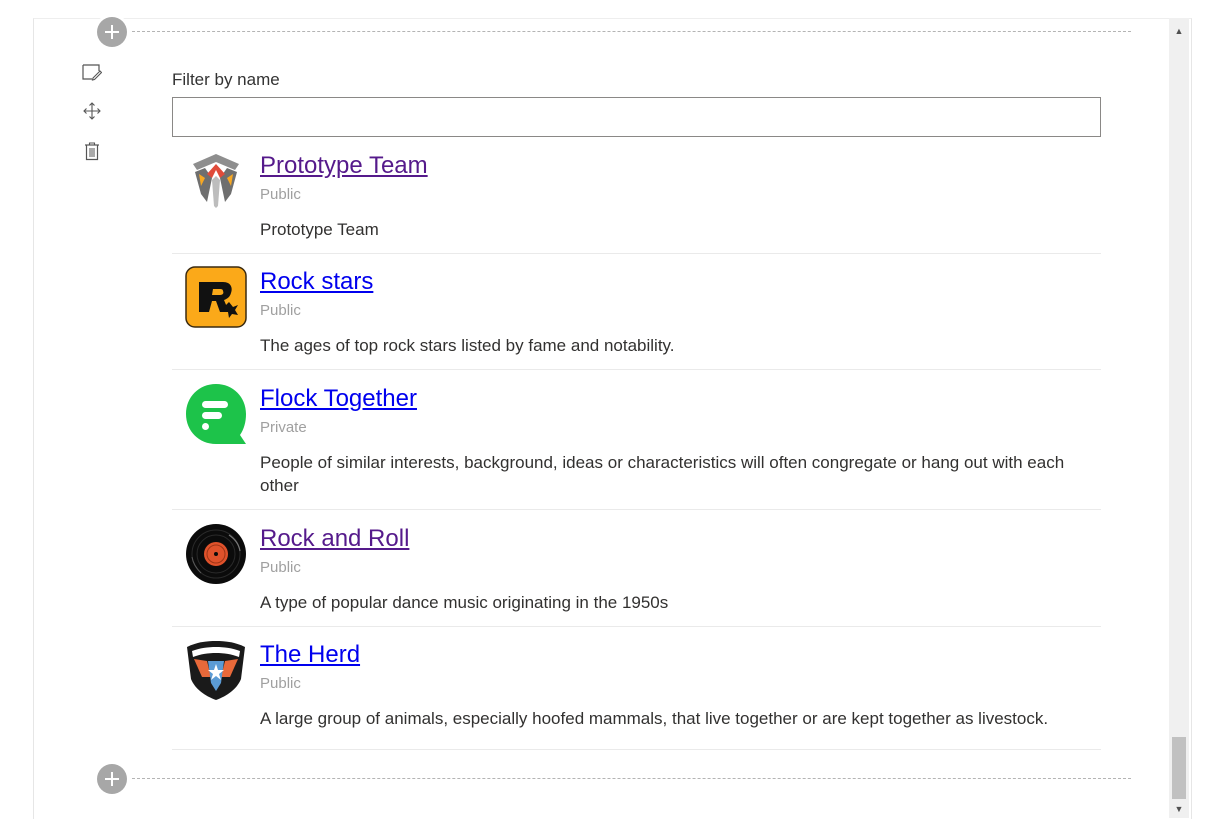 The height and width of the screenshot is (826, 1220). I want to click on vertical-scrollbar: ▲ ▼, so click(1179, 418).